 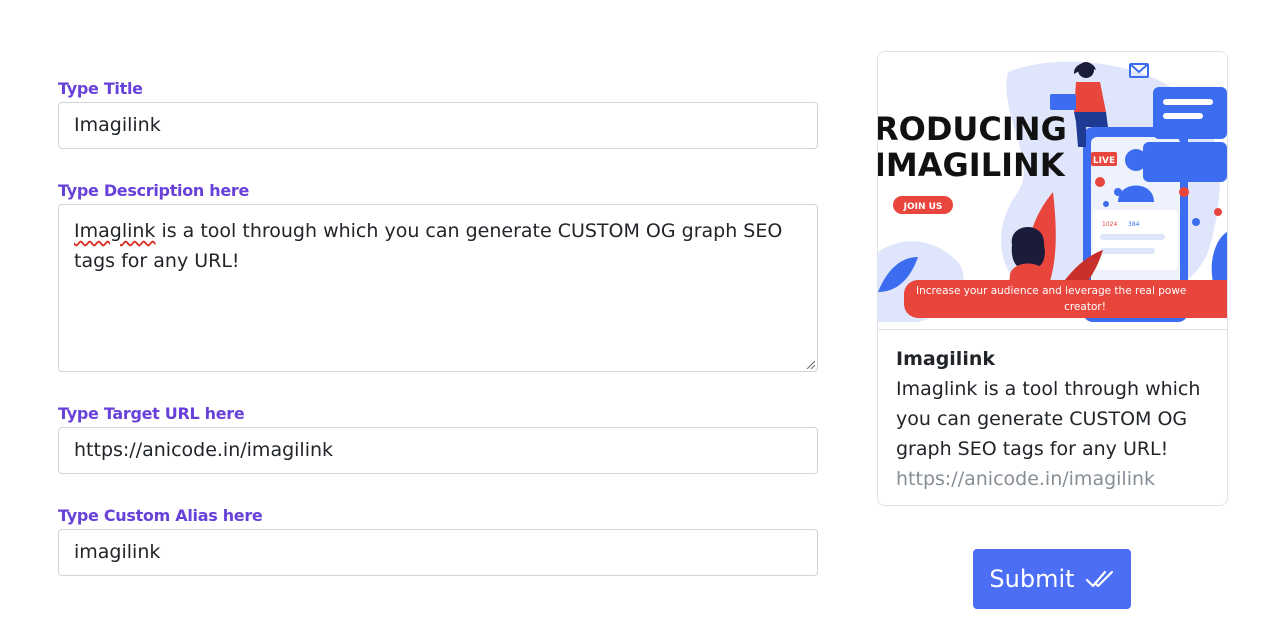 I want to click on description-label: Type Description here, so click(x=154, y=190).